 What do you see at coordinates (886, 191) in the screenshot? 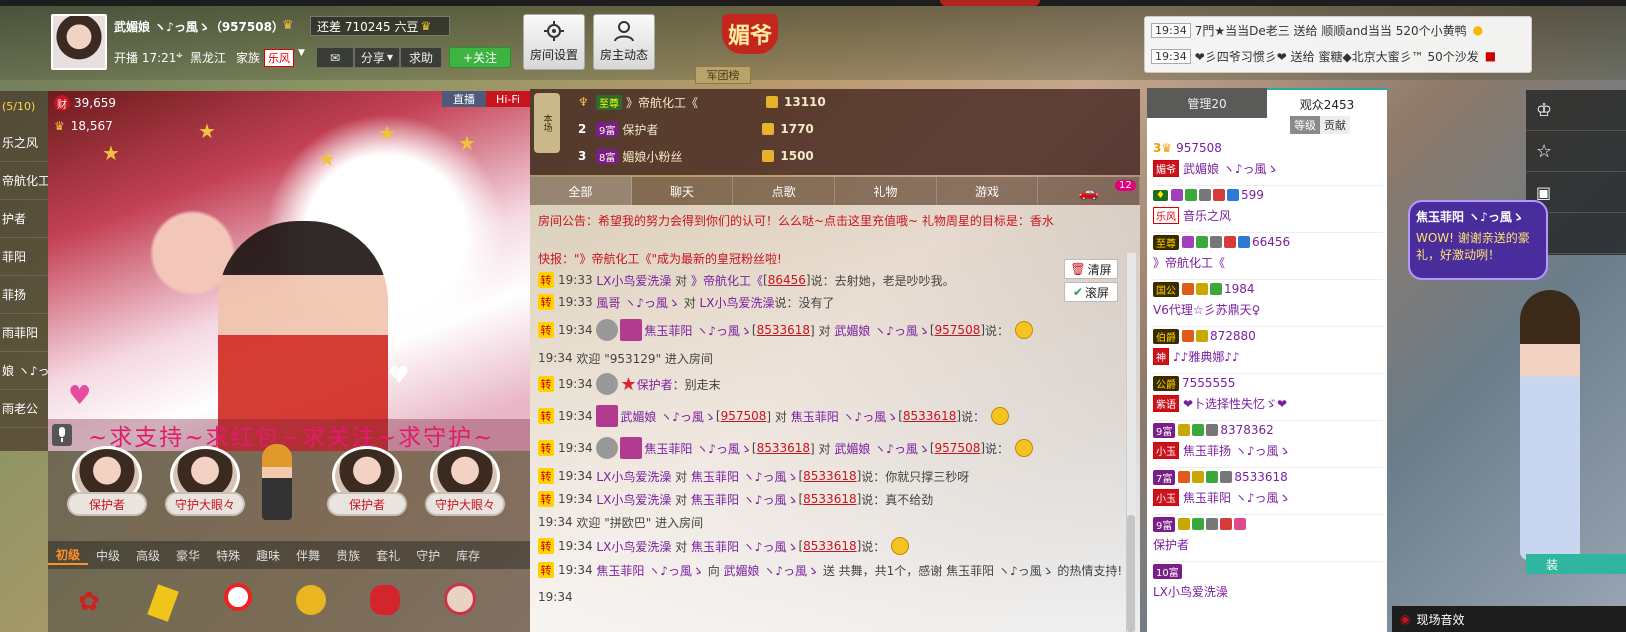
I see `chat-tab: 礼物` at bounding box center [886, 191].